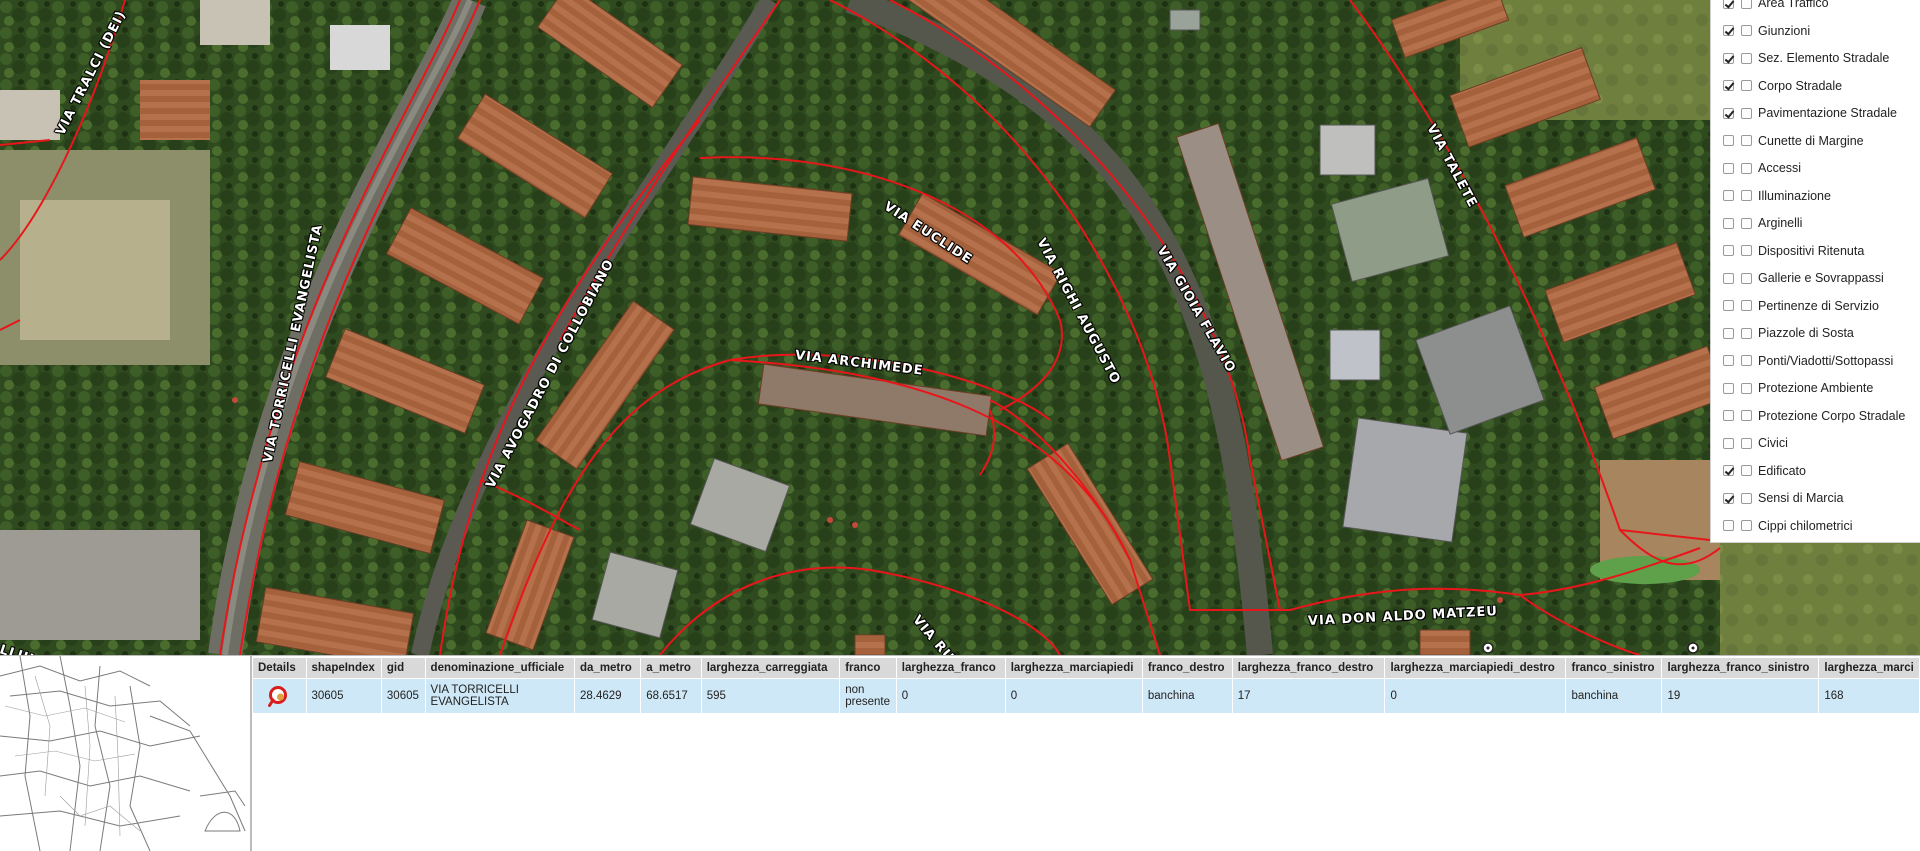 This screenshot has height=851, width=1920. What do you see at coordinates (1815, 58) in the screenshot?
I see `layer-row: Sez. Elemento Stradale` at bounding box center [1815, 58].